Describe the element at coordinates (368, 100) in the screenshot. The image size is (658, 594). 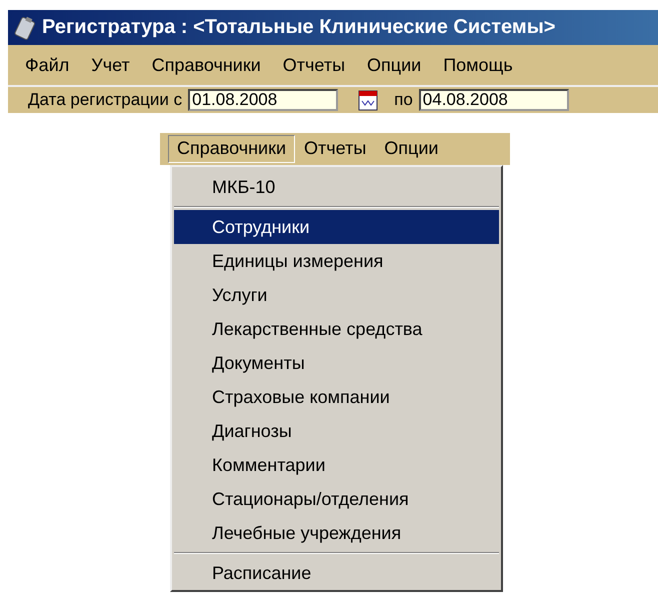
I see `calendar-icon` at that location.